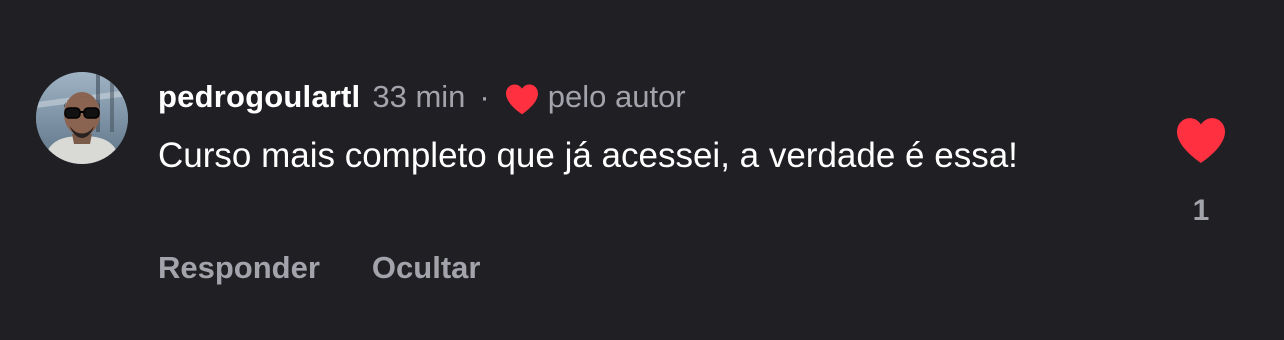 This screenshot has height=340, width=1284. I want to click on avatar, so click(82, 118).